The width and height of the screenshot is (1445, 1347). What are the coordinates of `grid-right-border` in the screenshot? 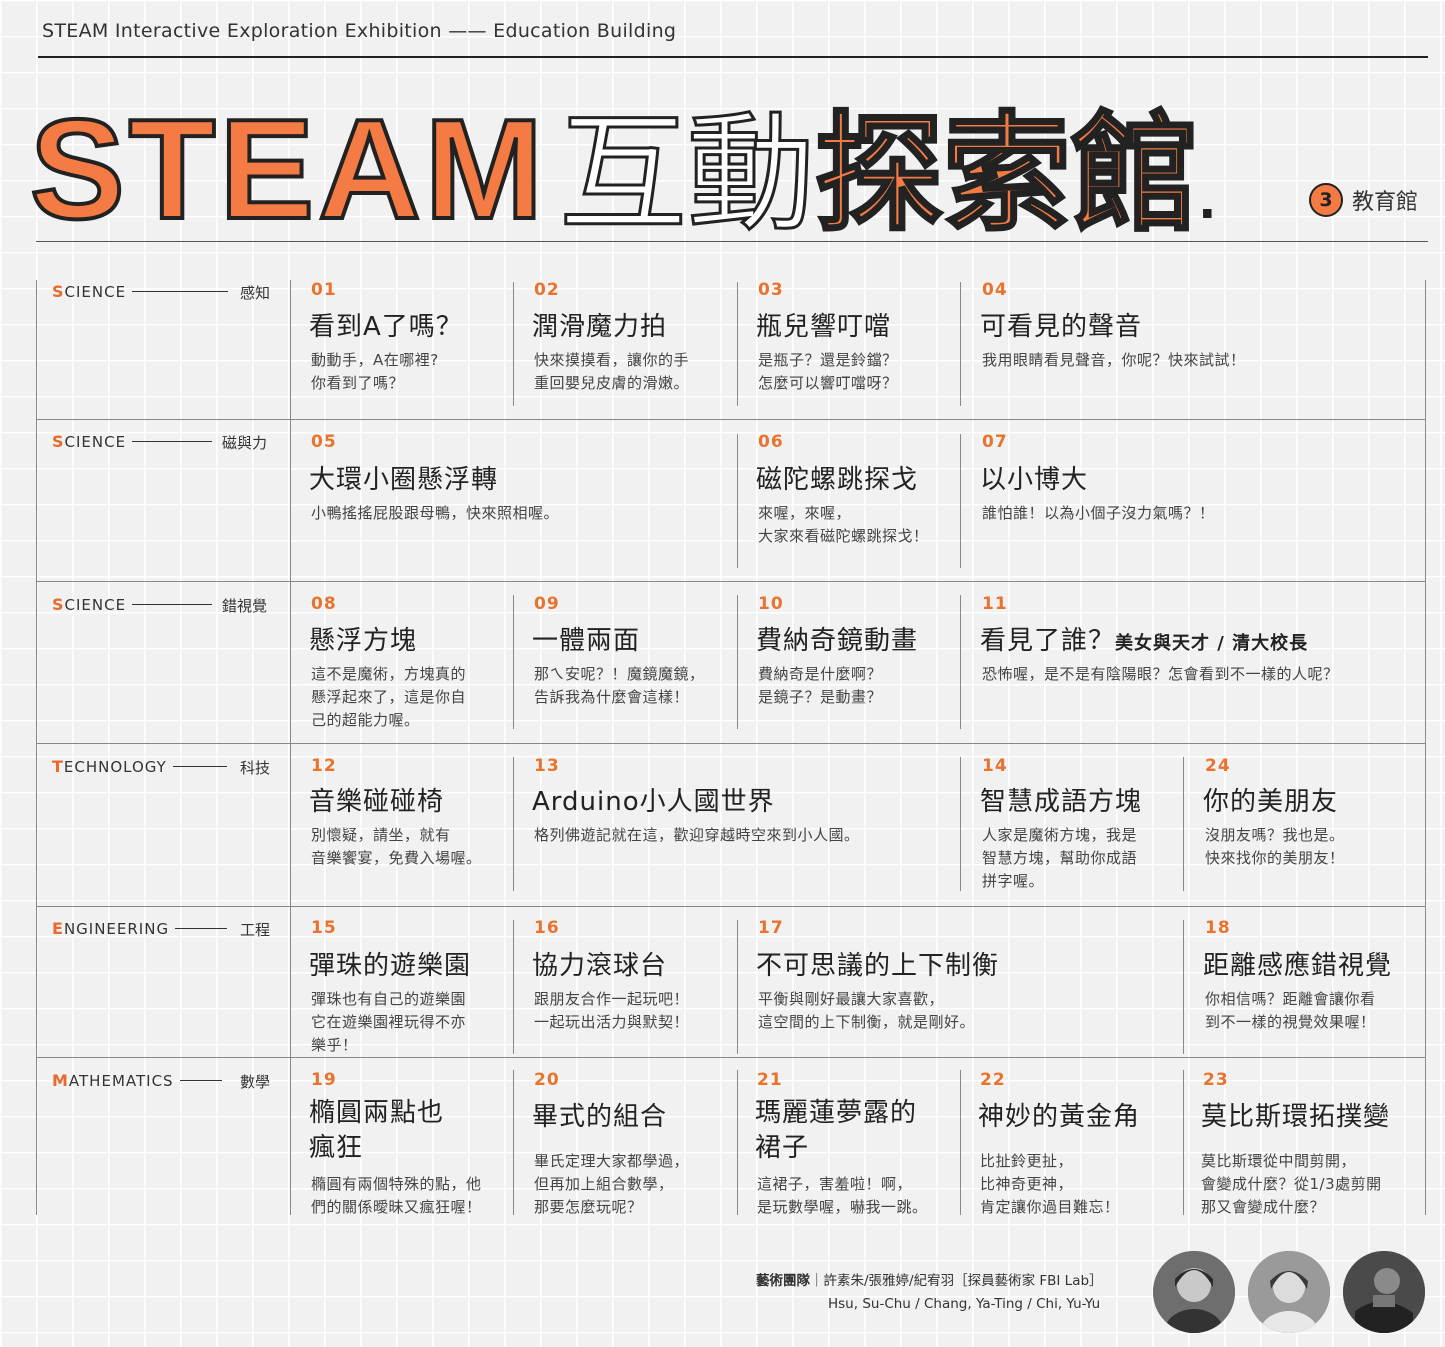 It's located at (1425, 747).